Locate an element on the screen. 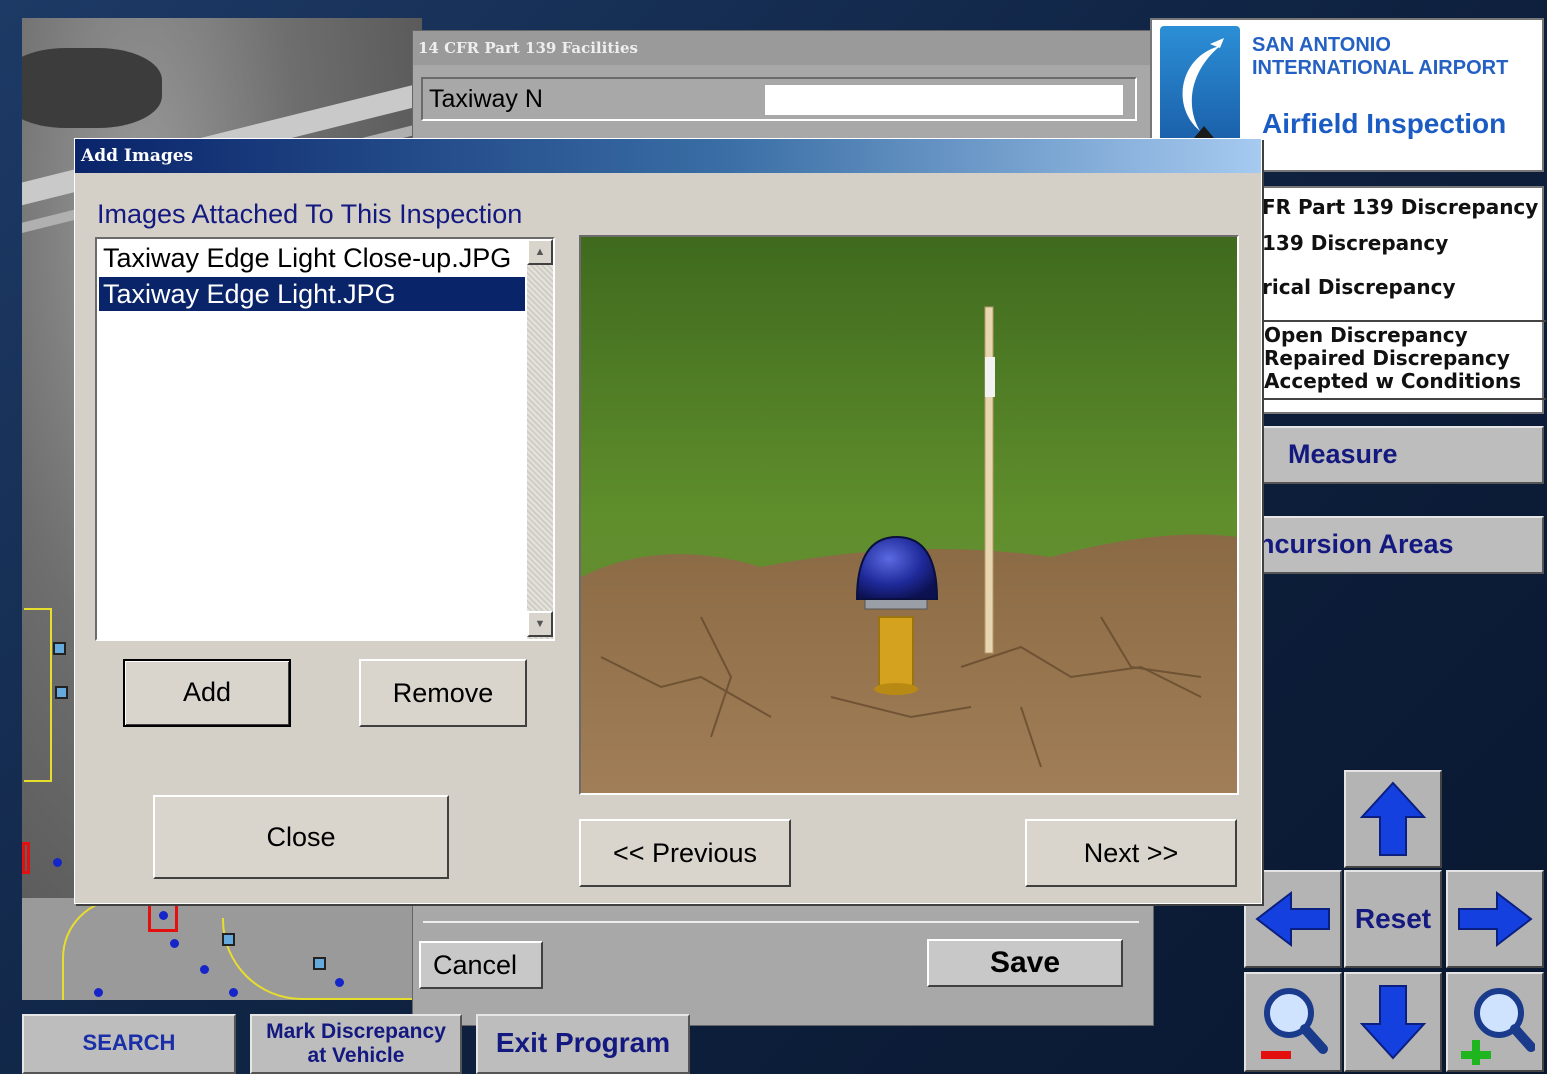  mark-discrepancy-line1: Mark Discrepancy is located at coordinates (356, 1031).